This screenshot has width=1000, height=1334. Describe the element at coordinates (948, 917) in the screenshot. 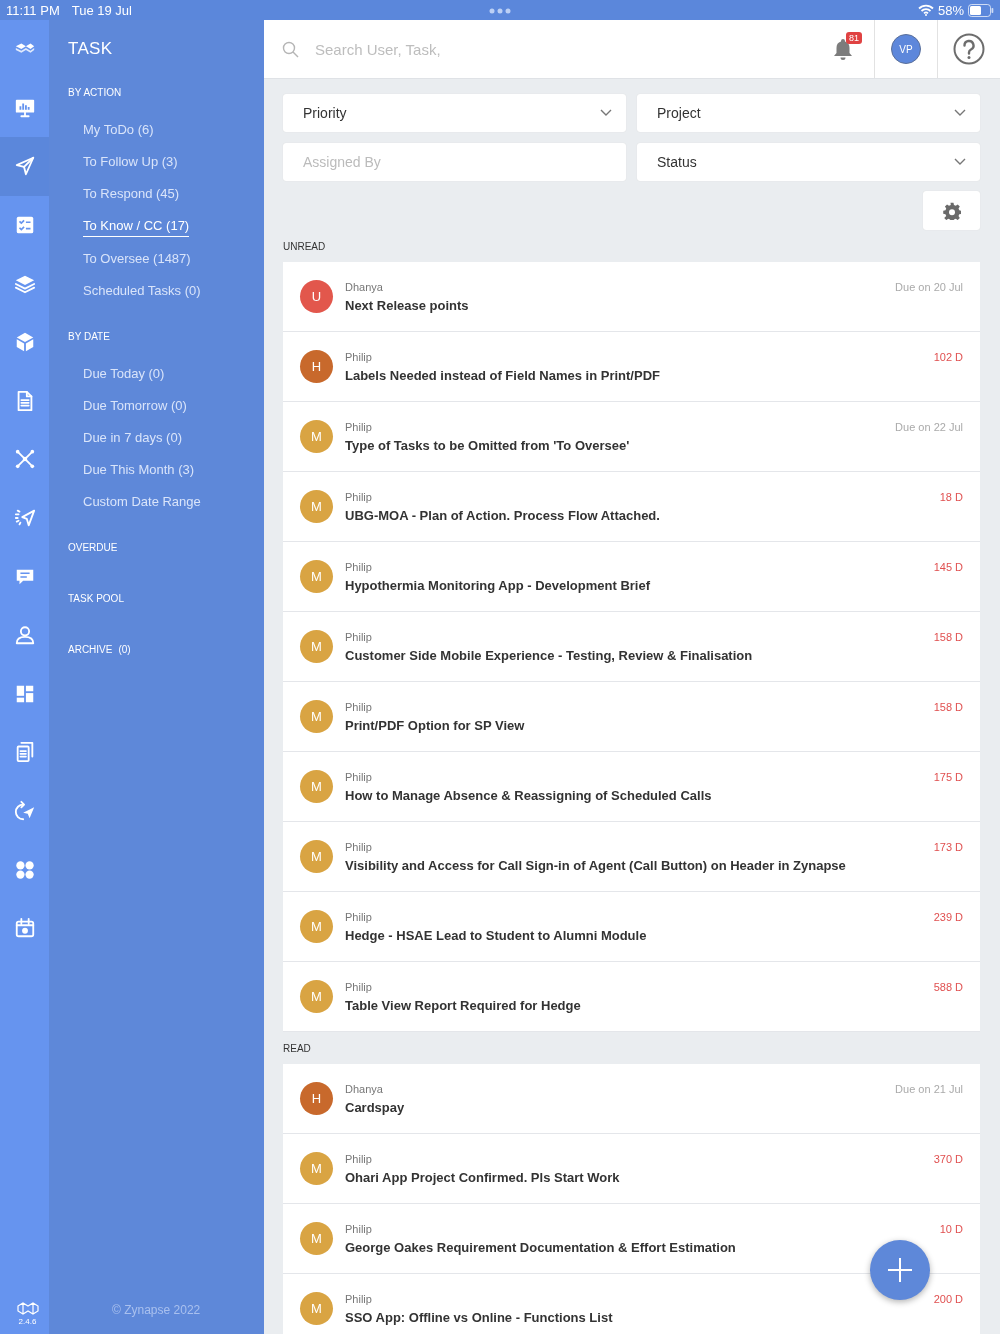

I see `due-label: 239 D` at that location.